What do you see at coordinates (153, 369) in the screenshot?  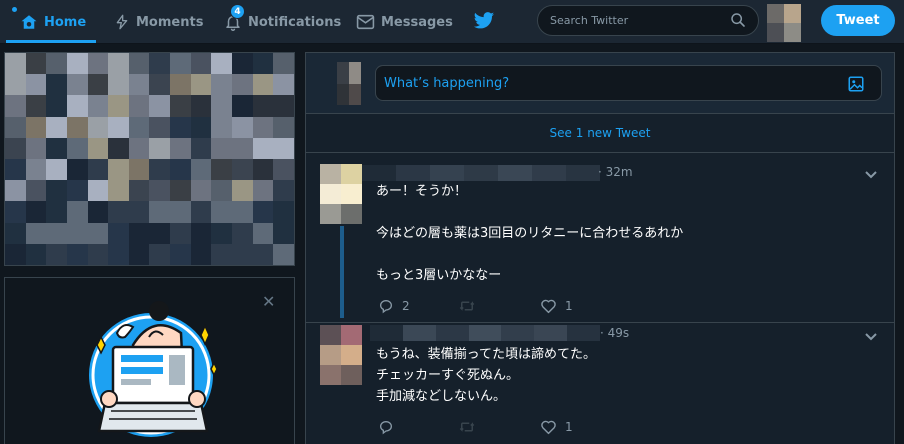 I see `promo-illustration` at bounding box center [153, 369].